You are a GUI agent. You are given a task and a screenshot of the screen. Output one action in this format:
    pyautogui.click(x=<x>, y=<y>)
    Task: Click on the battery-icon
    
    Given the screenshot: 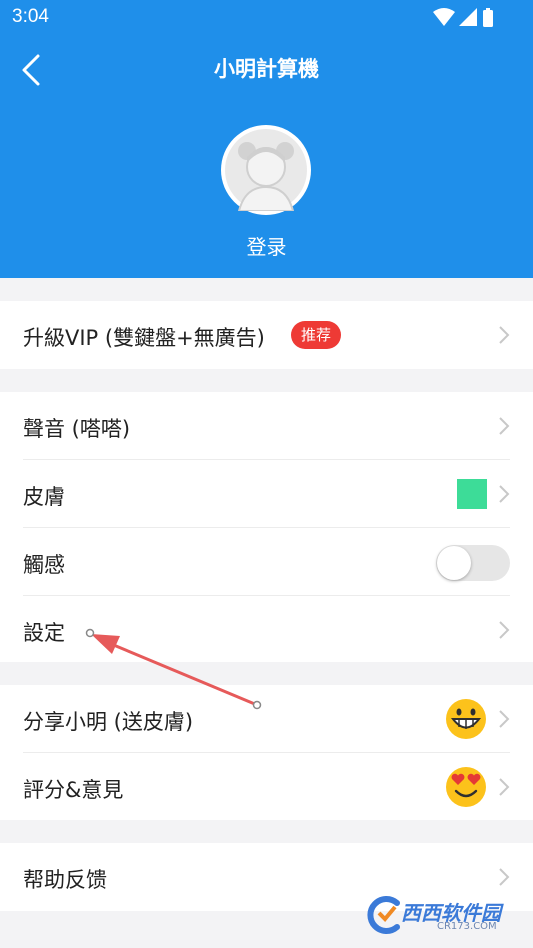 What is the action you would take?
    pyautogui.click(x=488, y=18)
    